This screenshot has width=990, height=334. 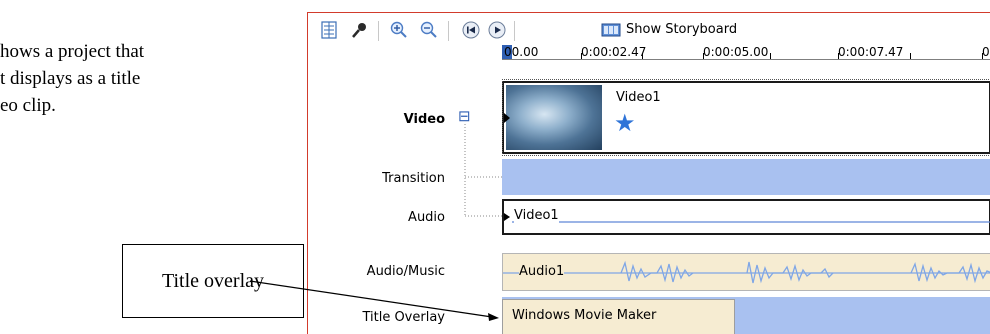 What do you see at coordinates (614, 52) in the screenshot?
I see `ruler-label: 0:00:02.47` at bounding box center [614, 52].